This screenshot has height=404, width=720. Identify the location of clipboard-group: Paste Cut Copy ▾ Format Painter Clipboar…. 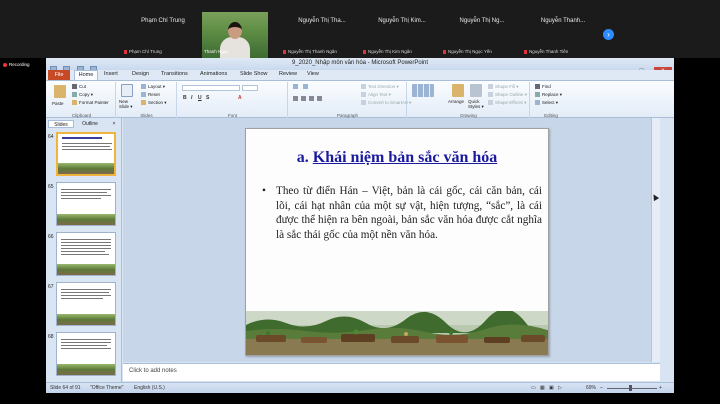
(82, 100).